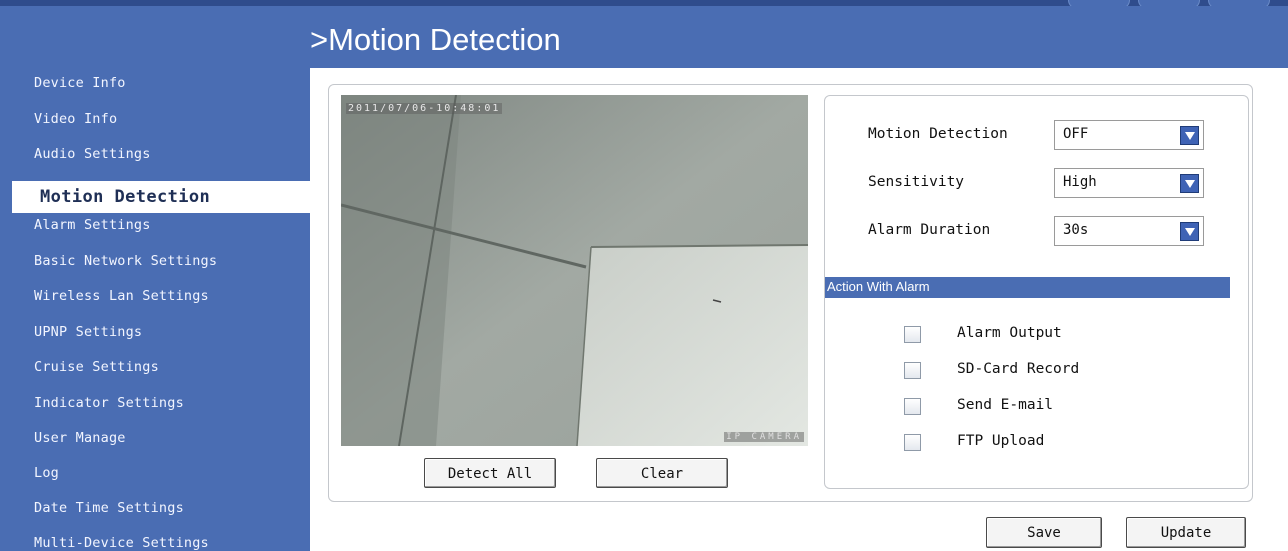 The image size is (1288, 551). What do you see at coordinates (92, 154) in the screenshot?
I see `sidebar-item-audio-settings: Audio Settings` at bounding box center [92, 154].